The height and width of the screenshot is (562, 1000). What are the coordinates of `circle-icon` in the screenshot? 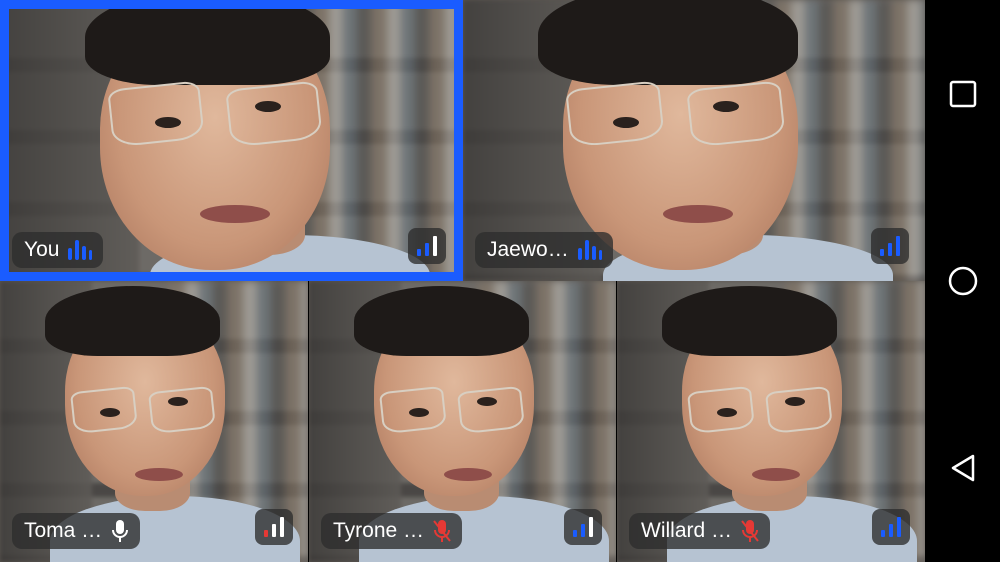 It's located at (963, 281).